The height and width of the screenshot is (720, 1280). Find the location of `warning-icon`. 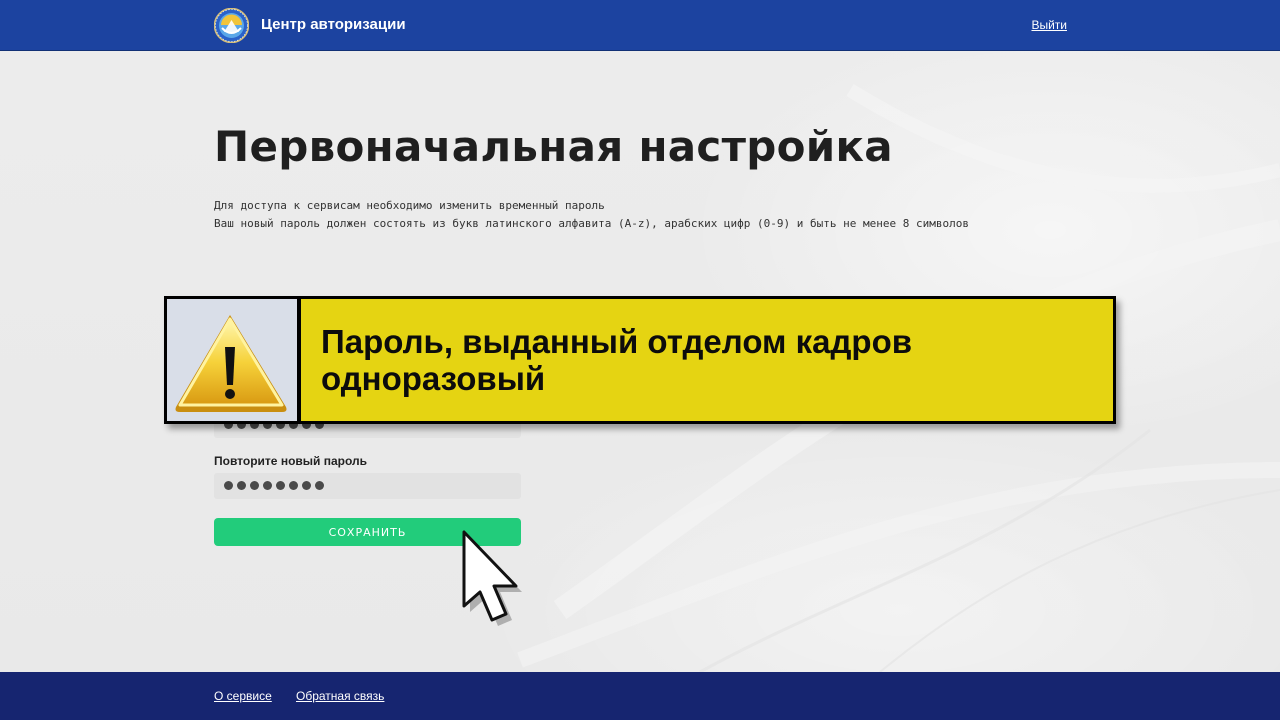

warning-icon is located at coordinates (231, 363).